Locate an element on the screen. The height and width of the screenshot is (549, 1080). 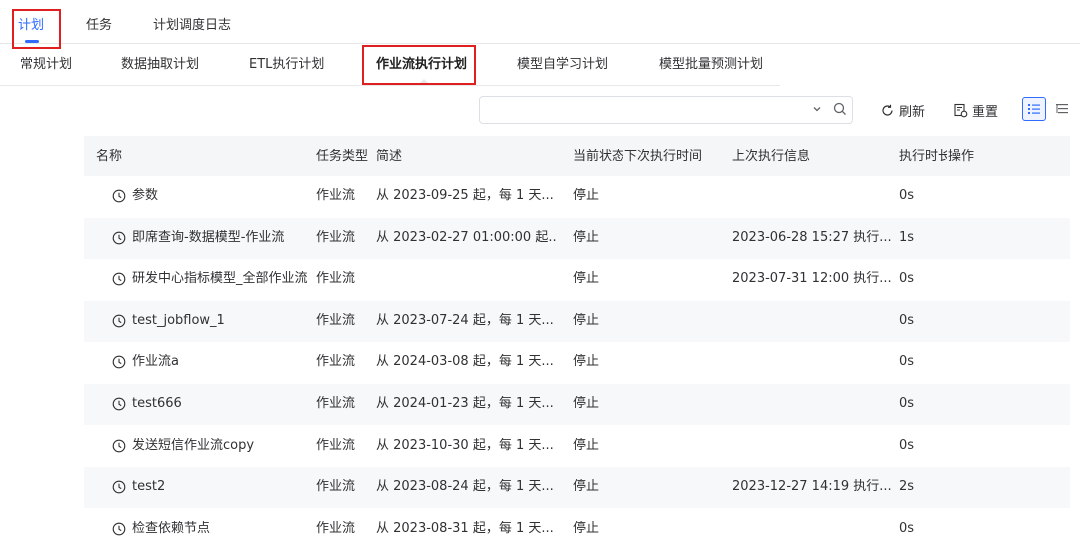
col-name: 名称 is located at coordinates (109, 156).